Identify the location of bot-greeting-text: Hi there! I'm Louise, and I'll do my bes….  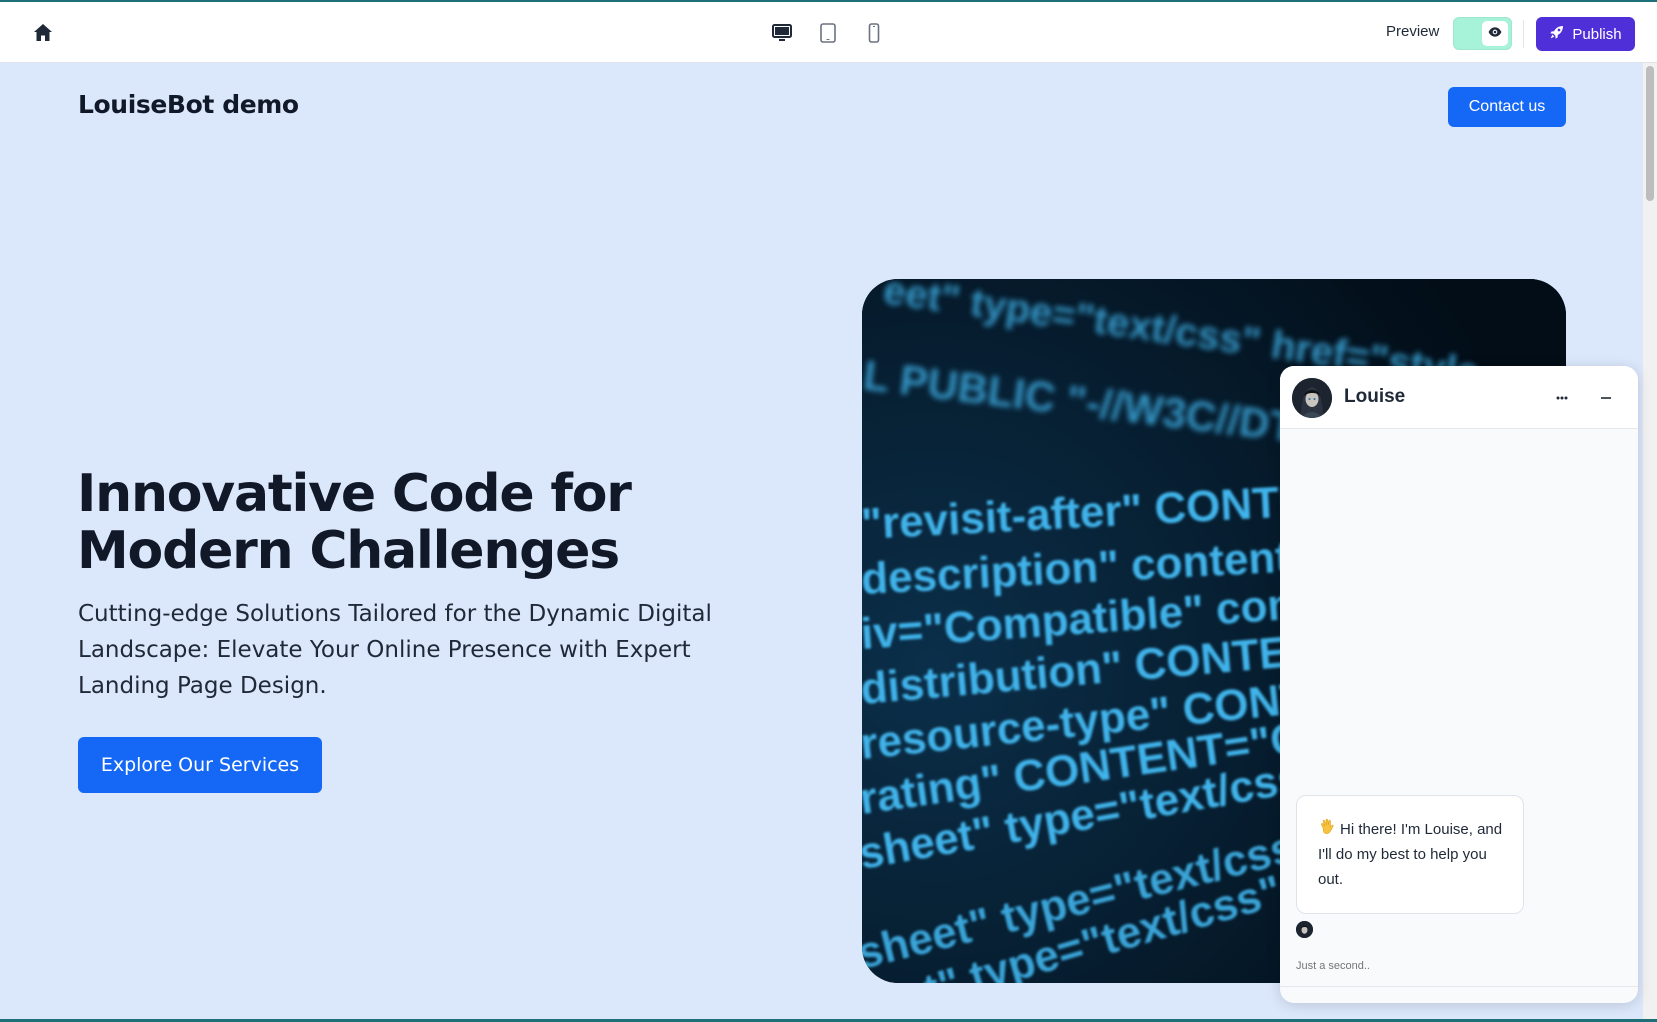
(1410, 854).